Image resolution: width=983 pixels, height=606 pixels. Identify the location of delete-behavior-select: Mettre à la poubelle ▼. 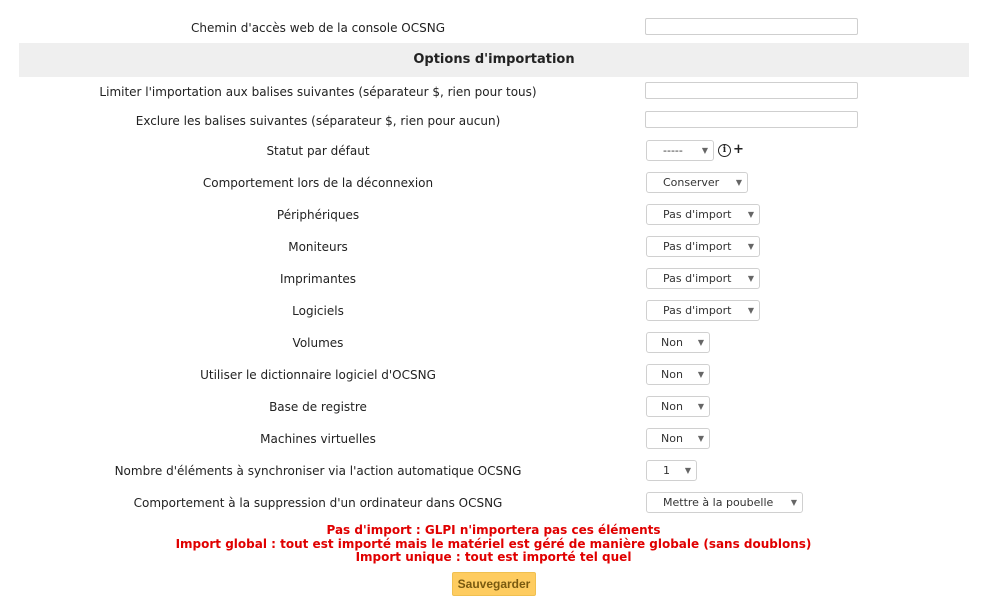
(724, 502).